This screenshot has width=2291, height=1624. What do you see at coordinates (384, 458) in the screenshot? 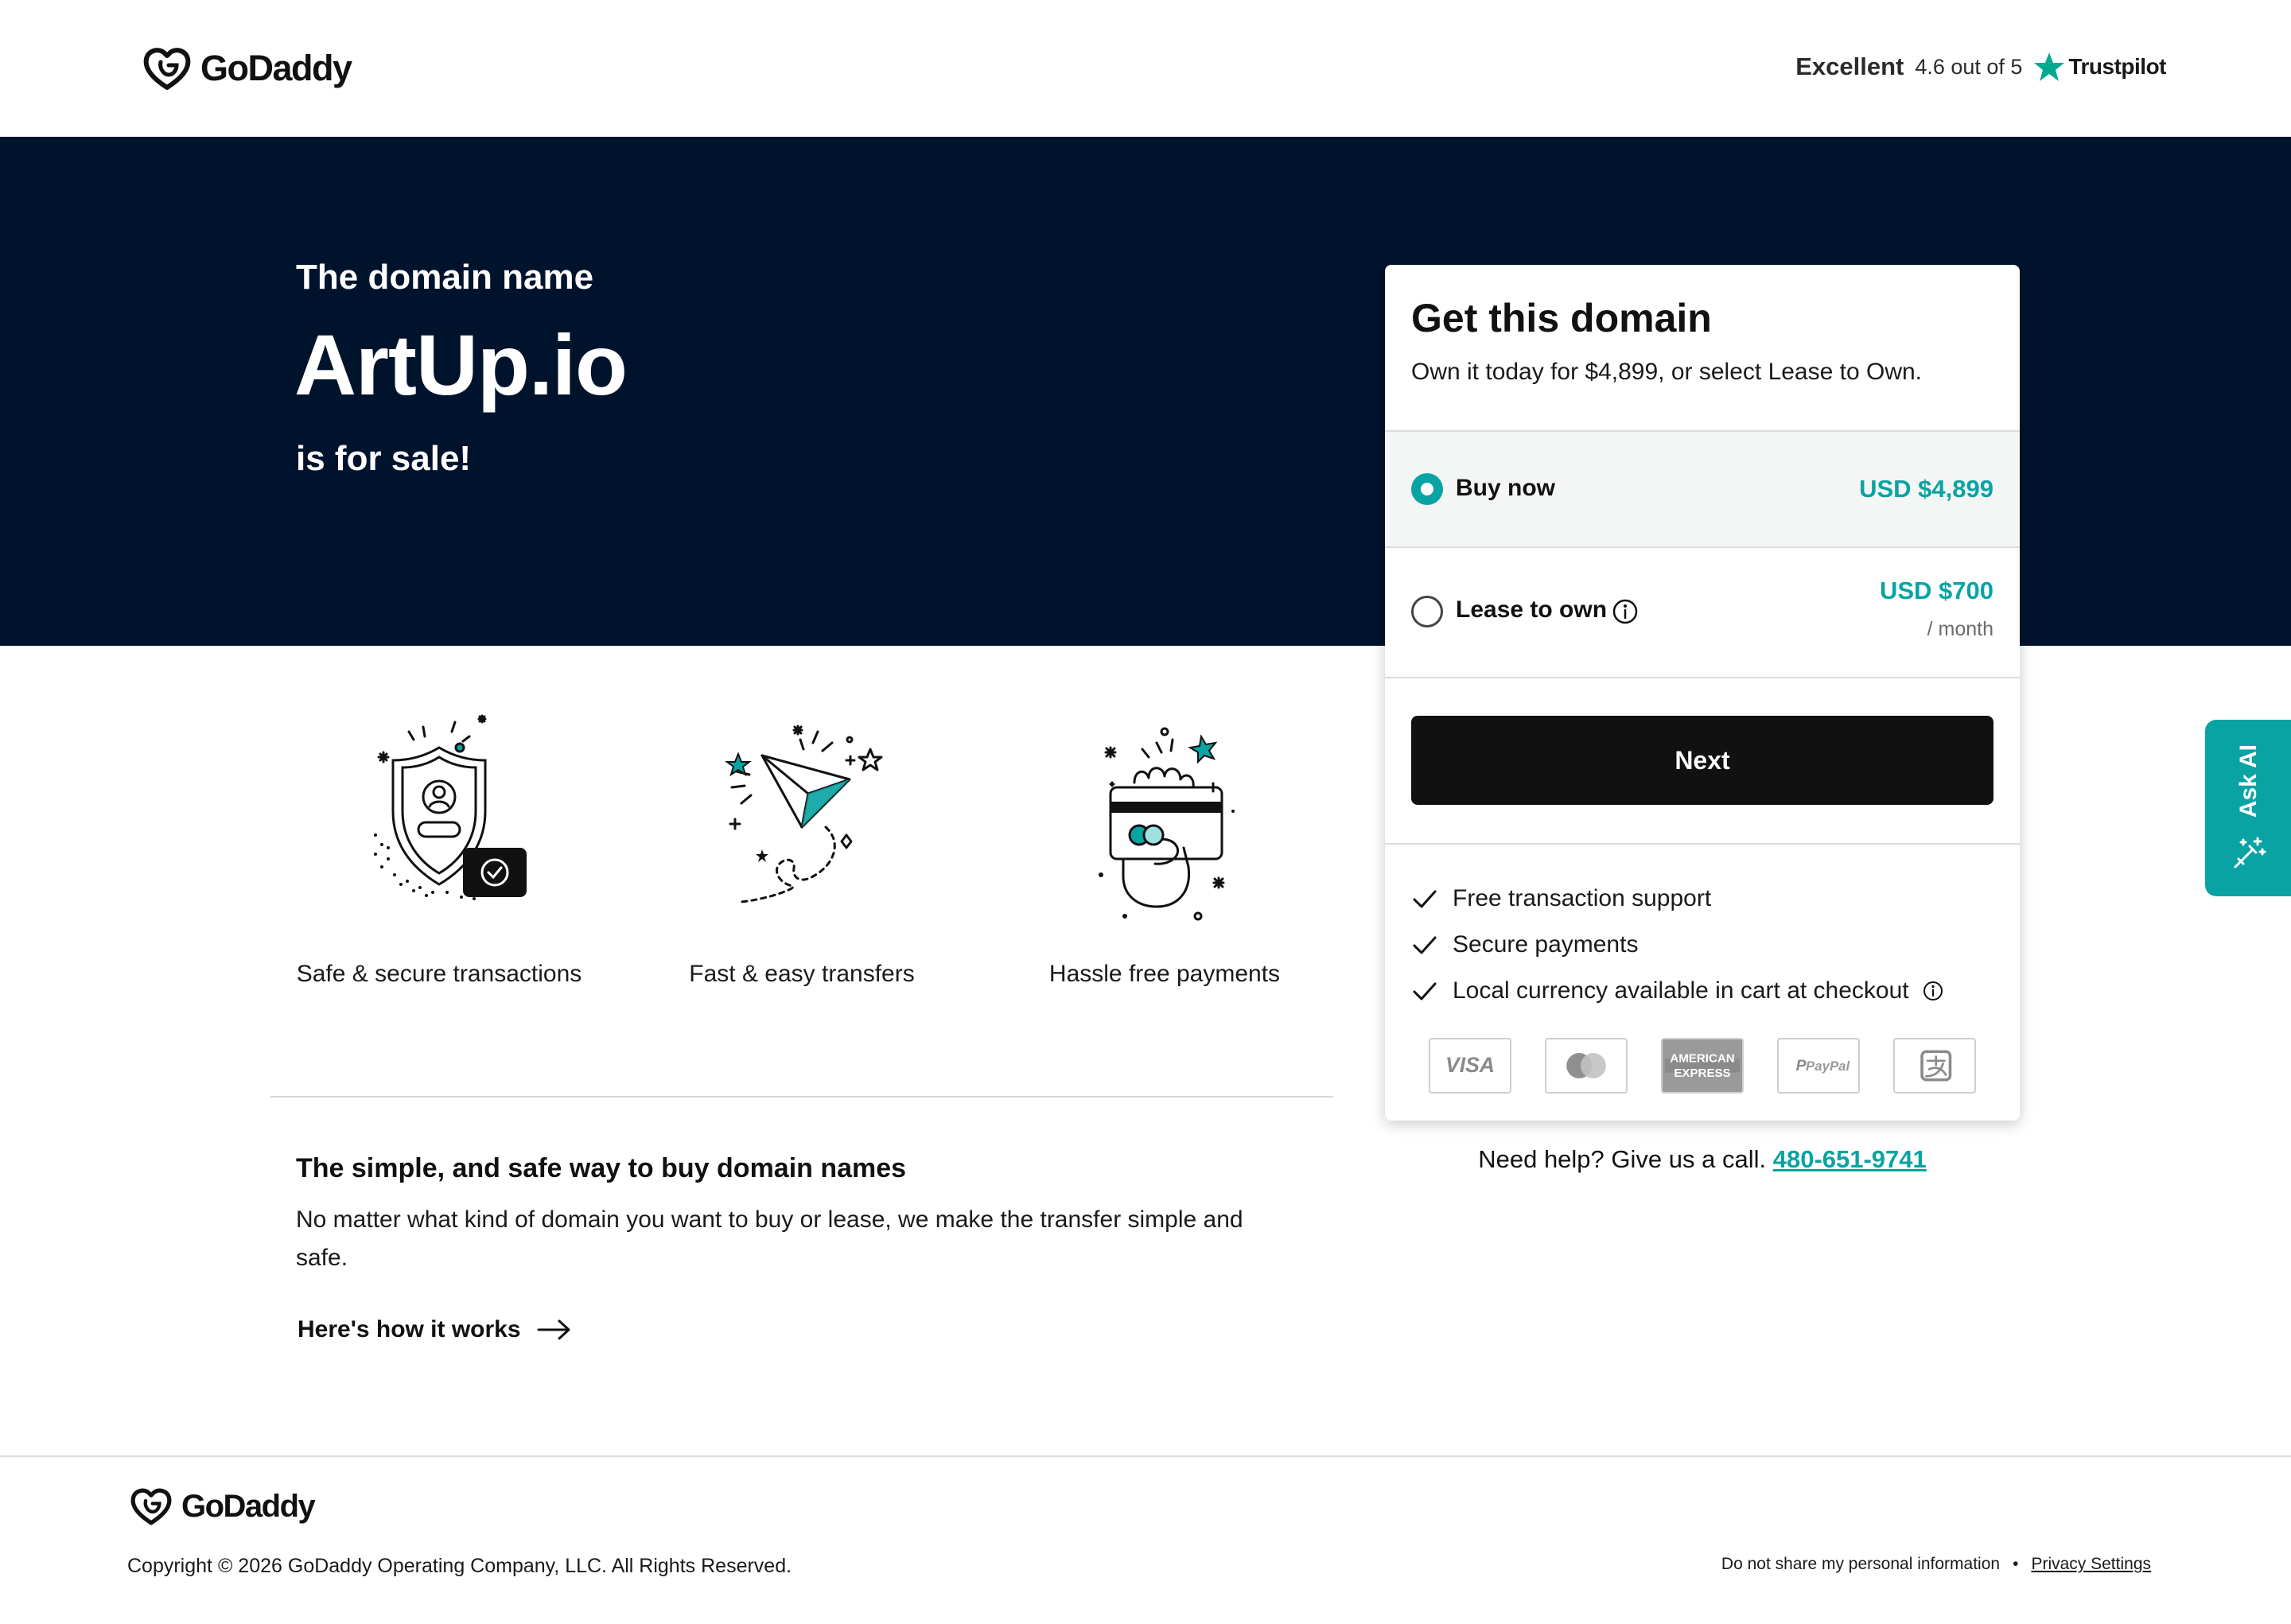
I see `hero-for-sale: is for sale!` at bounding box center [384, 458].